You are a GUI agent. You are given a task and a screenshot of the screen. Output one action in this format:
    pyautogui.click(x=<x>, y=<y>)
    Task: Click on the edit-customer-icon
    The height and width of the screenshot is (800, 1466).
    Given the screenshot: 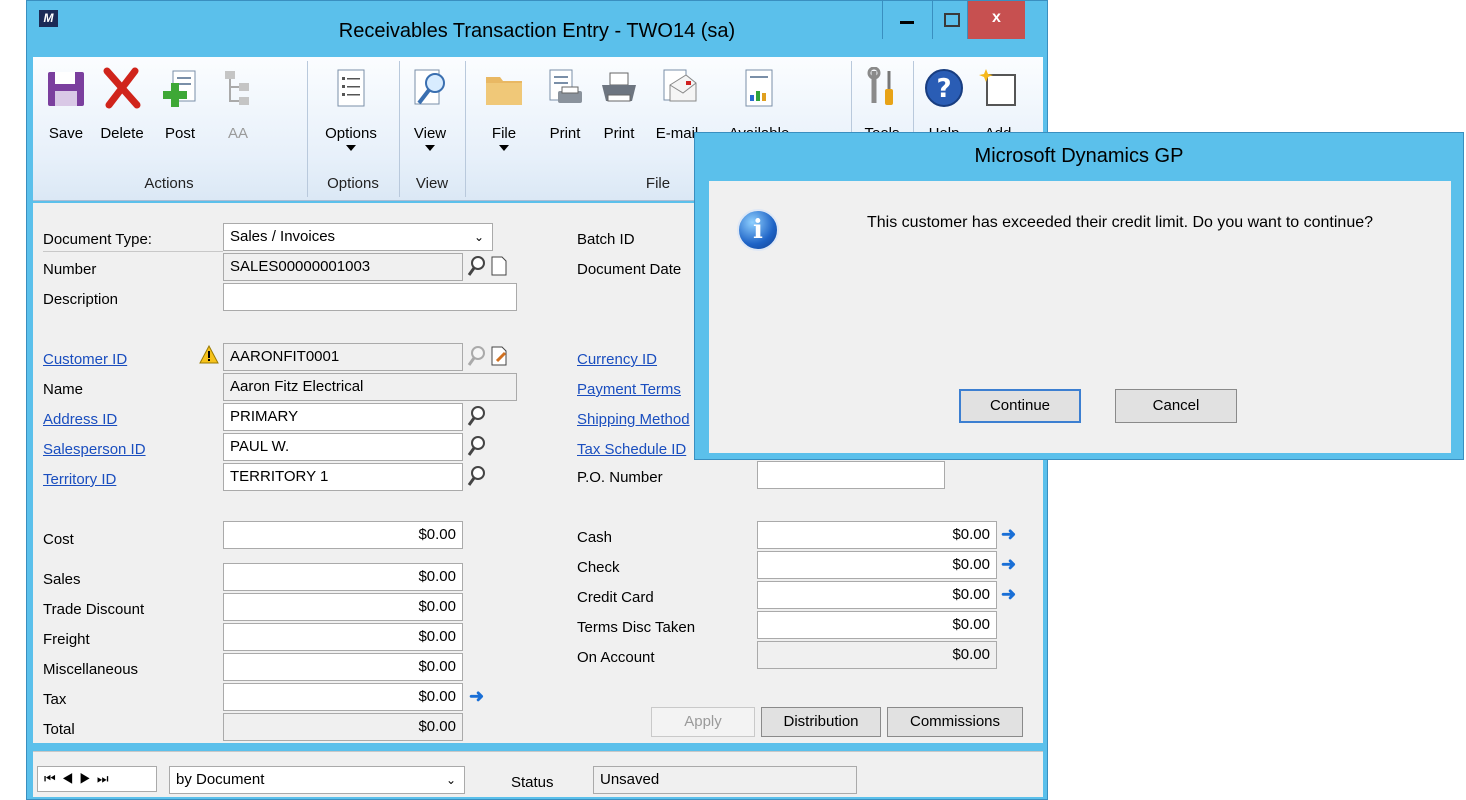 What is the action you would take?
    pyautogui.click(x=499, y=356)
    